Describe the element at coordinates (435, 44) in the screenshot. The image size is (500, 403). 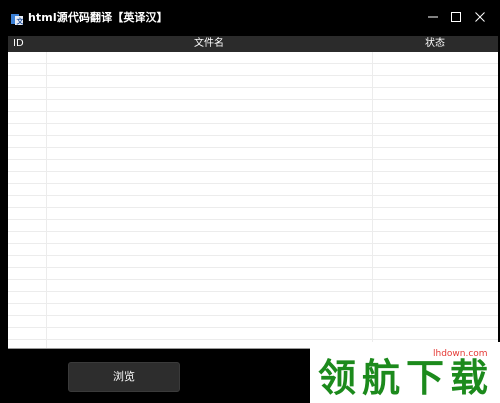
I see `column-header-status: 状态` at that location.